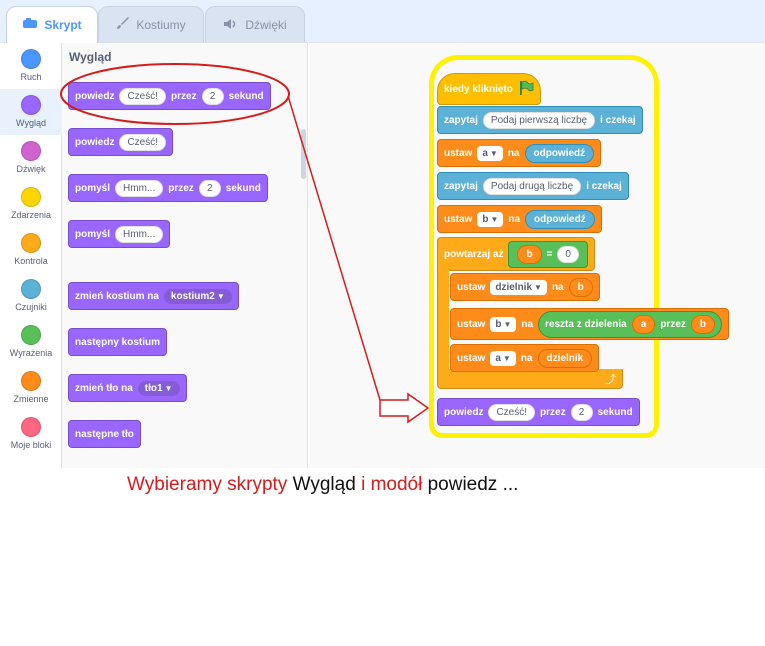 The image size is (765, 646). I want to click on tab-sounds-label: Dźwięki, so click(266, 24).